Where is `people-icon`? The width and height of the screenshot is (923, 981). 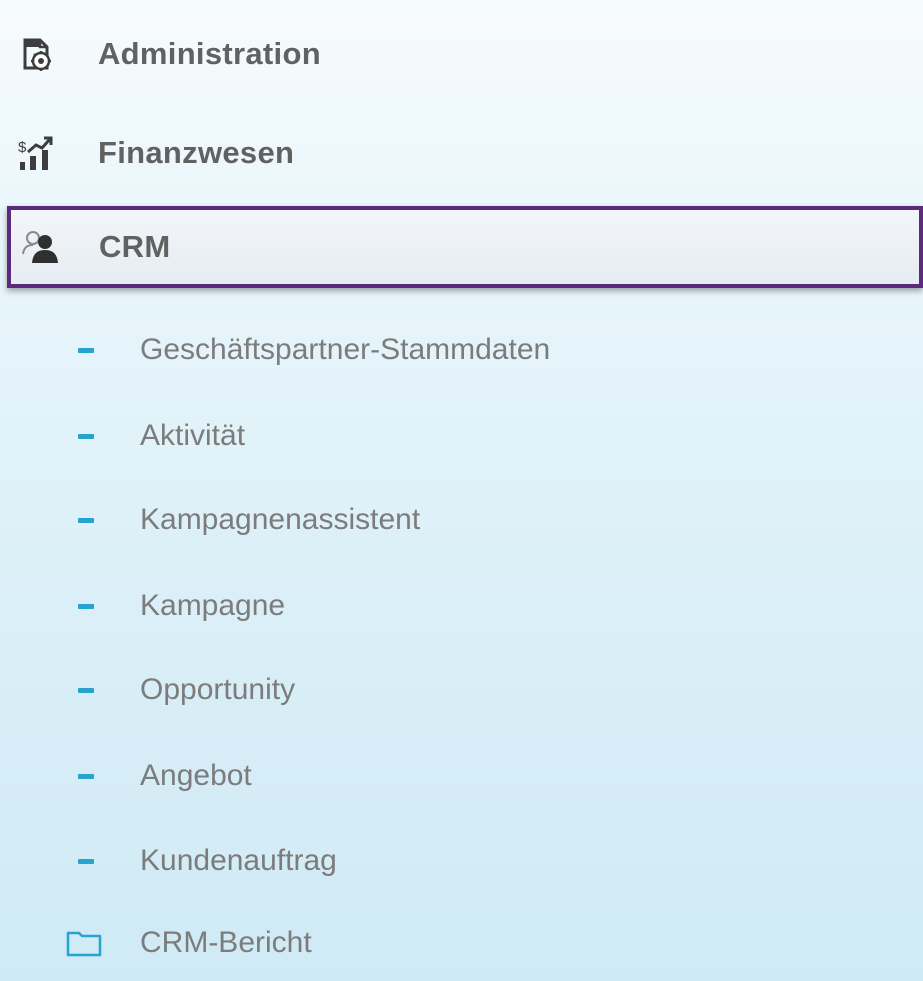
people-icon is located at coordinates (41, 247).